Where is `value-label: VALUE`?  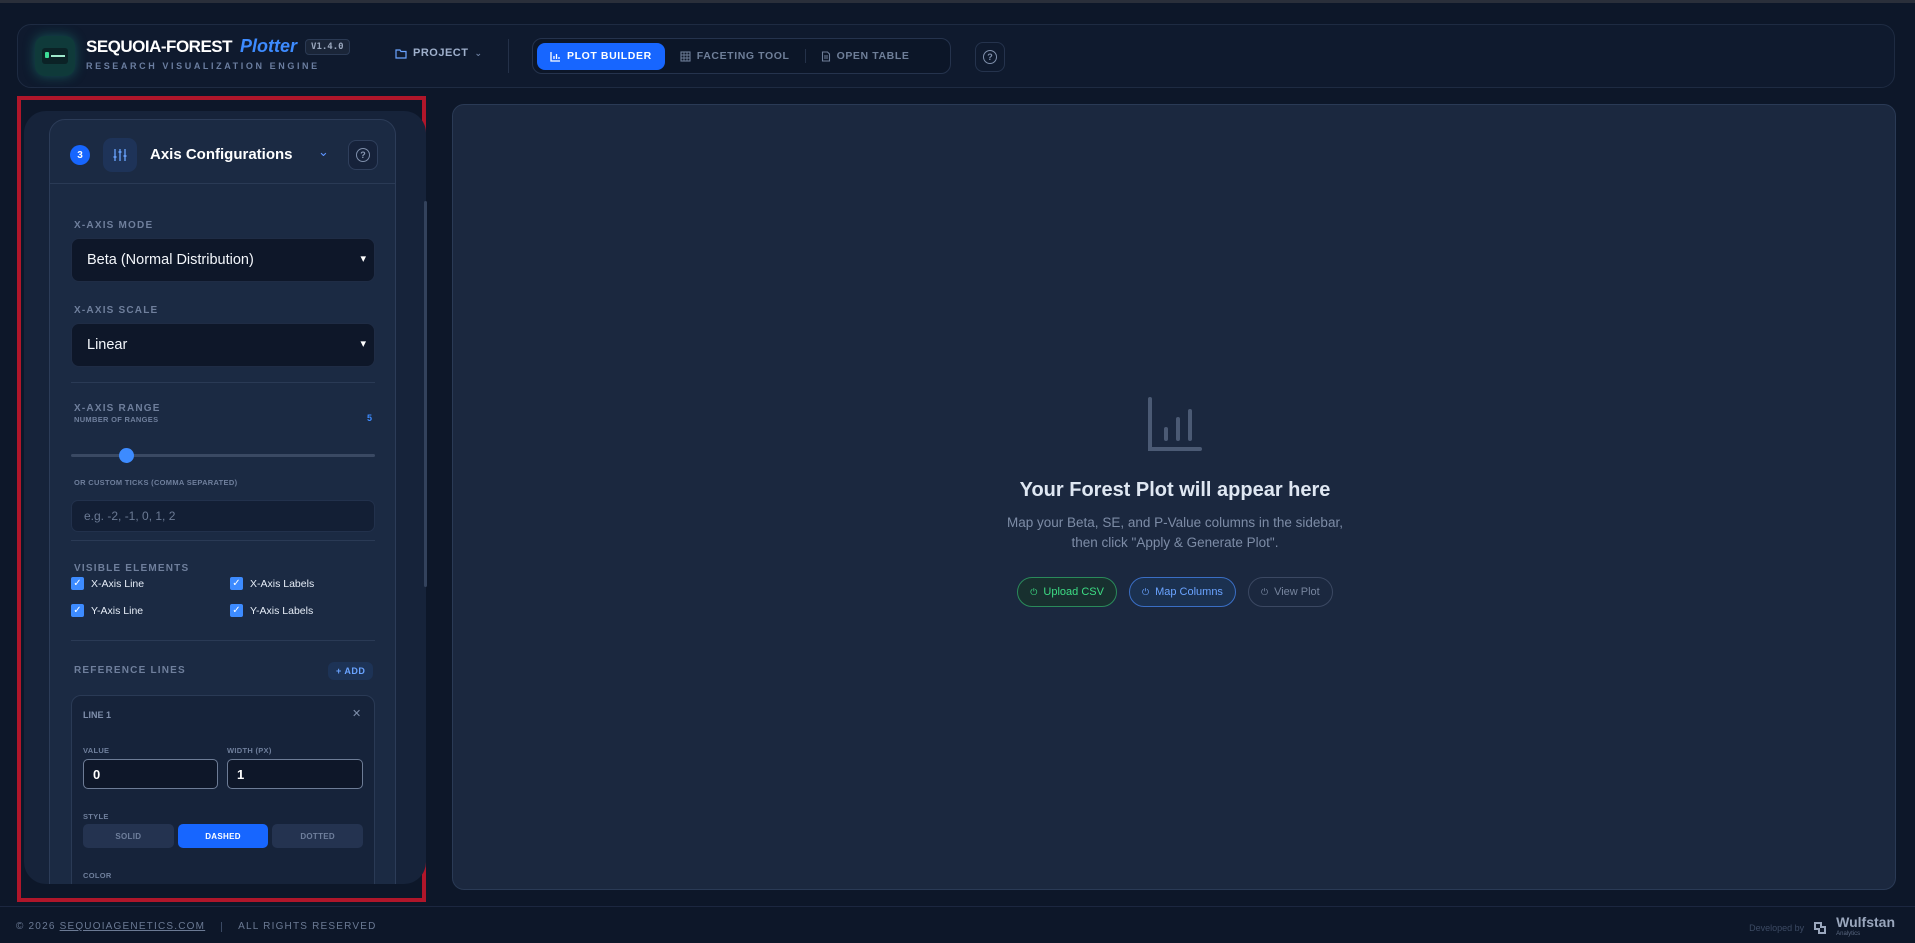 value-label: VALUE is located at coordinates (96, 750).